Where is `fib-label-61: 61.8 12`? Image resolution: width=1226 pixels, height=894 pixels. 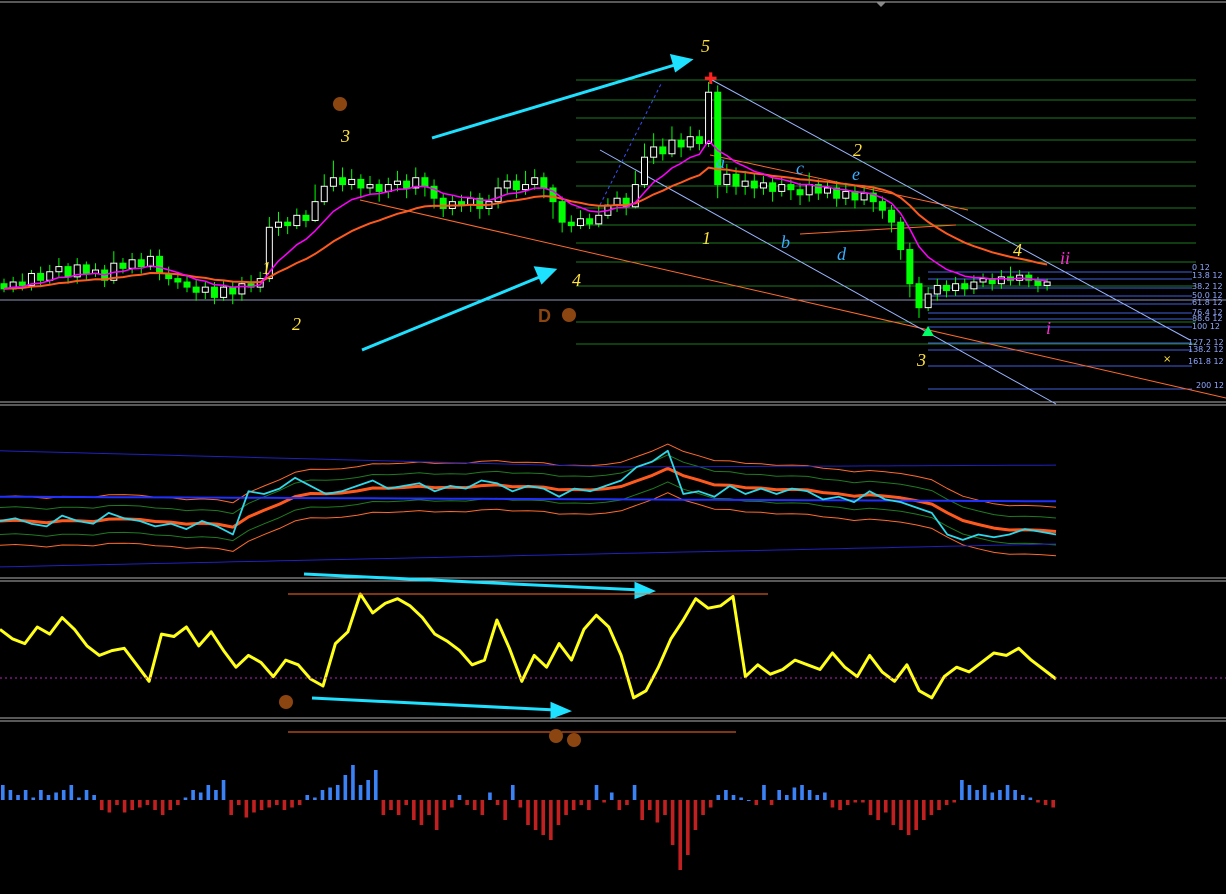
fib-label-61: 61.8 12 is located at coordinates (1207, 302).